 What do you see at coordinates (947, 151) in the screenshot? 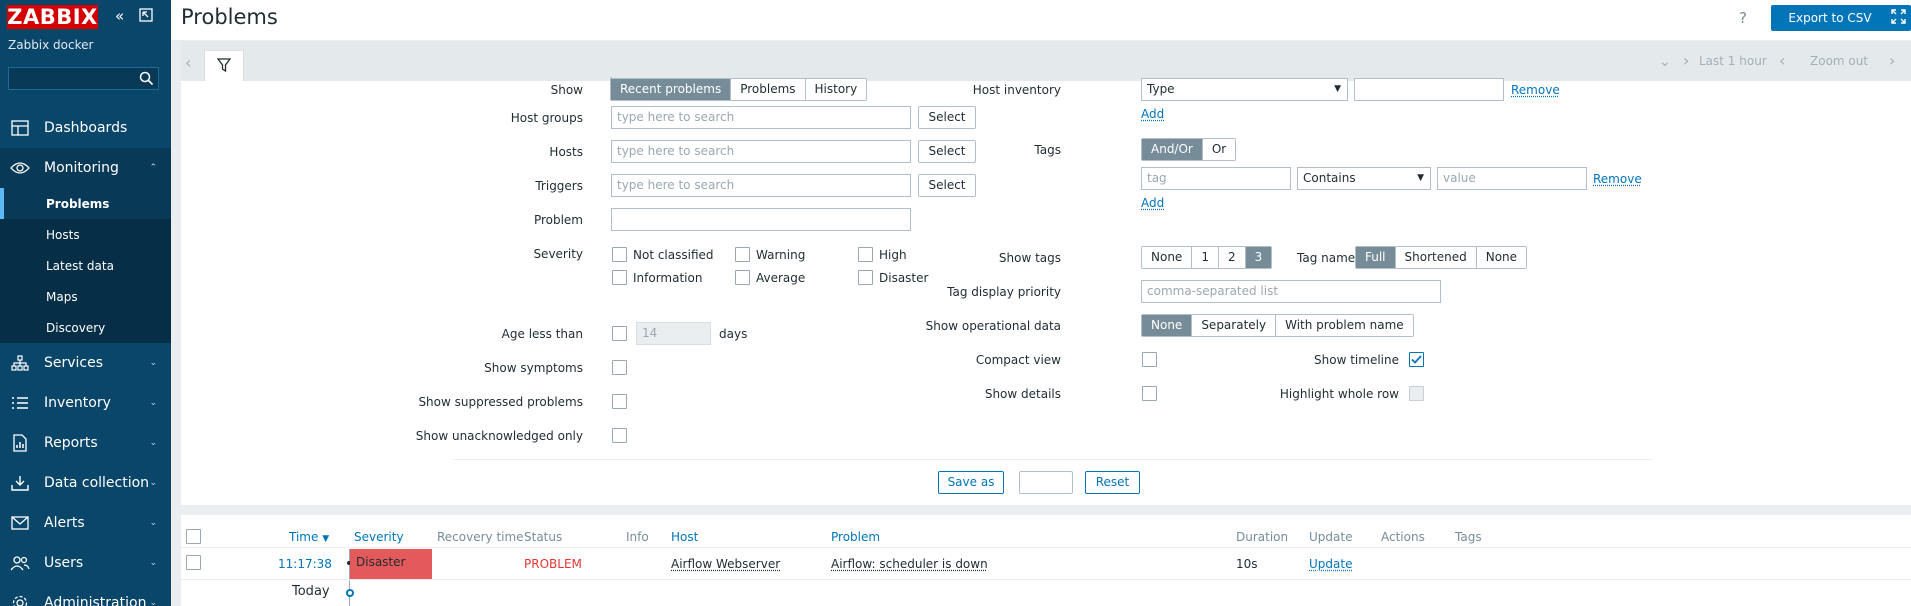
I see `hosts-select-button: Select` at bounding box center [947, 151].